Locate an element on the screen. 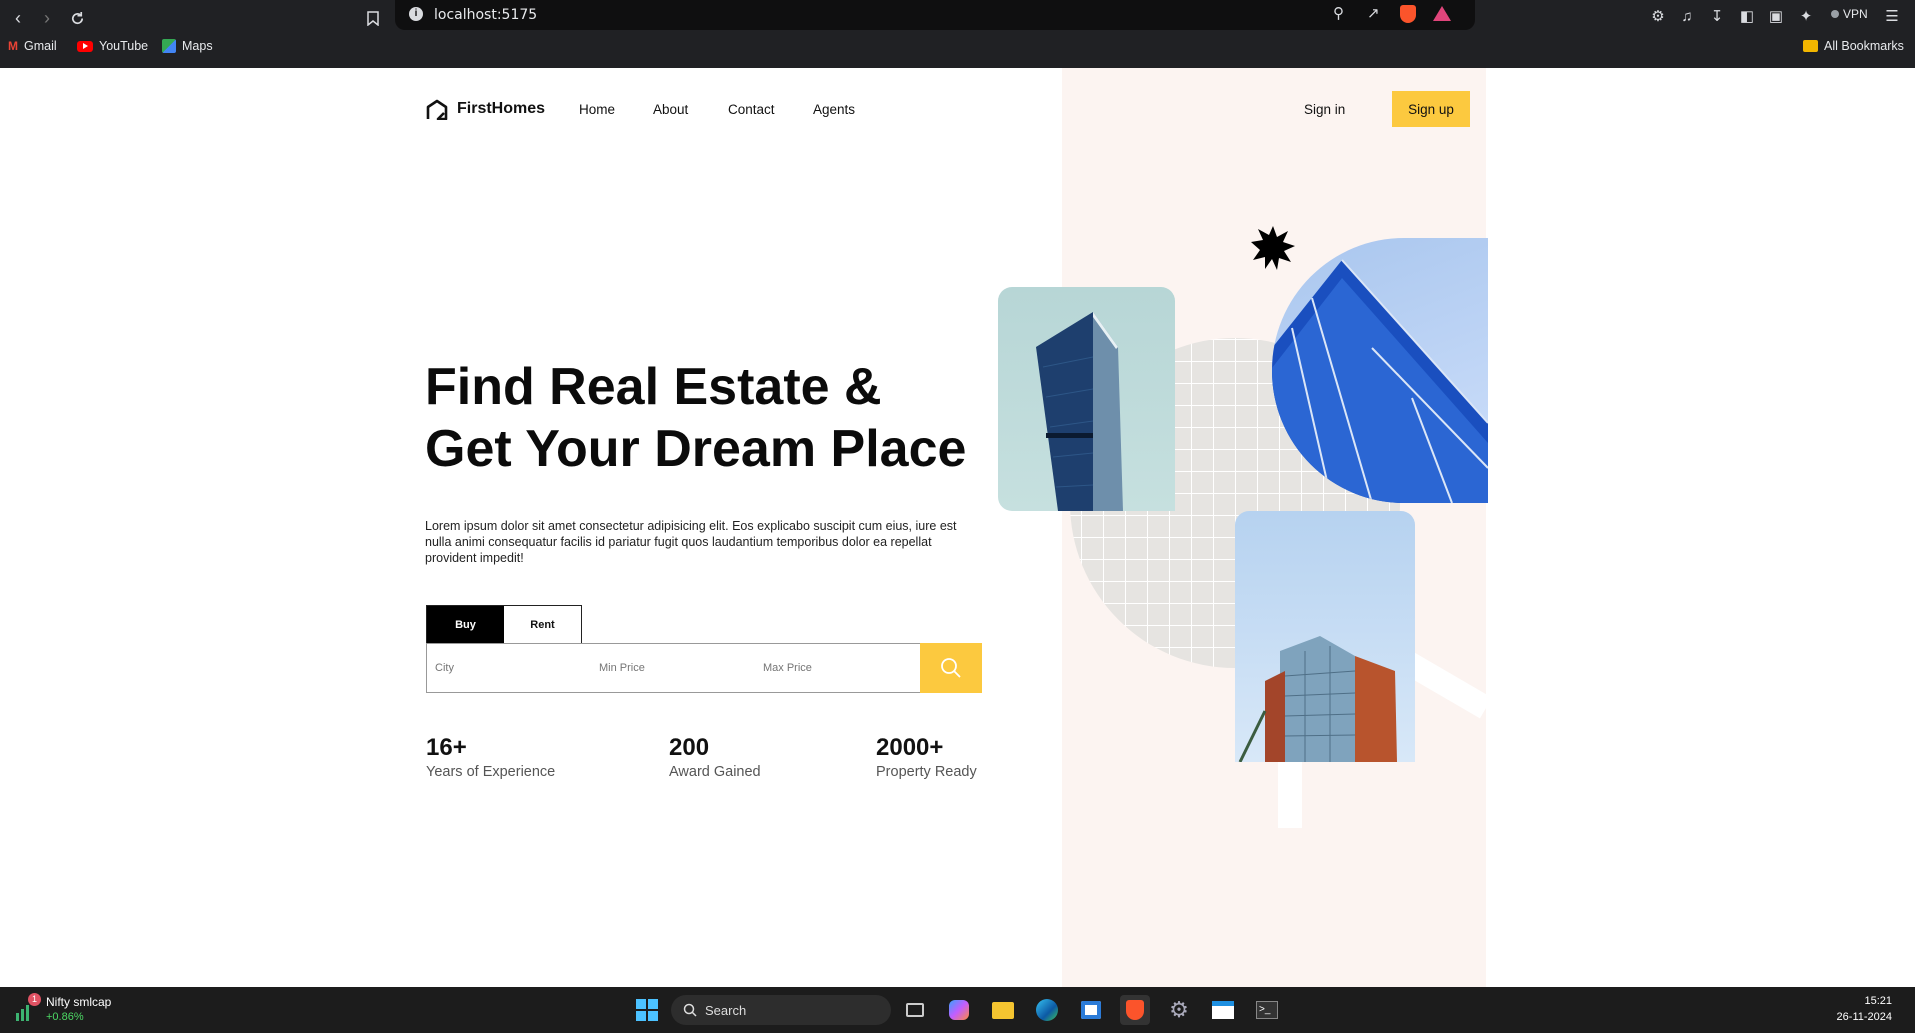 This screenshot has width=1915, height=1033. wallet-icon: ▣ is located at coordinates (1776, 16).